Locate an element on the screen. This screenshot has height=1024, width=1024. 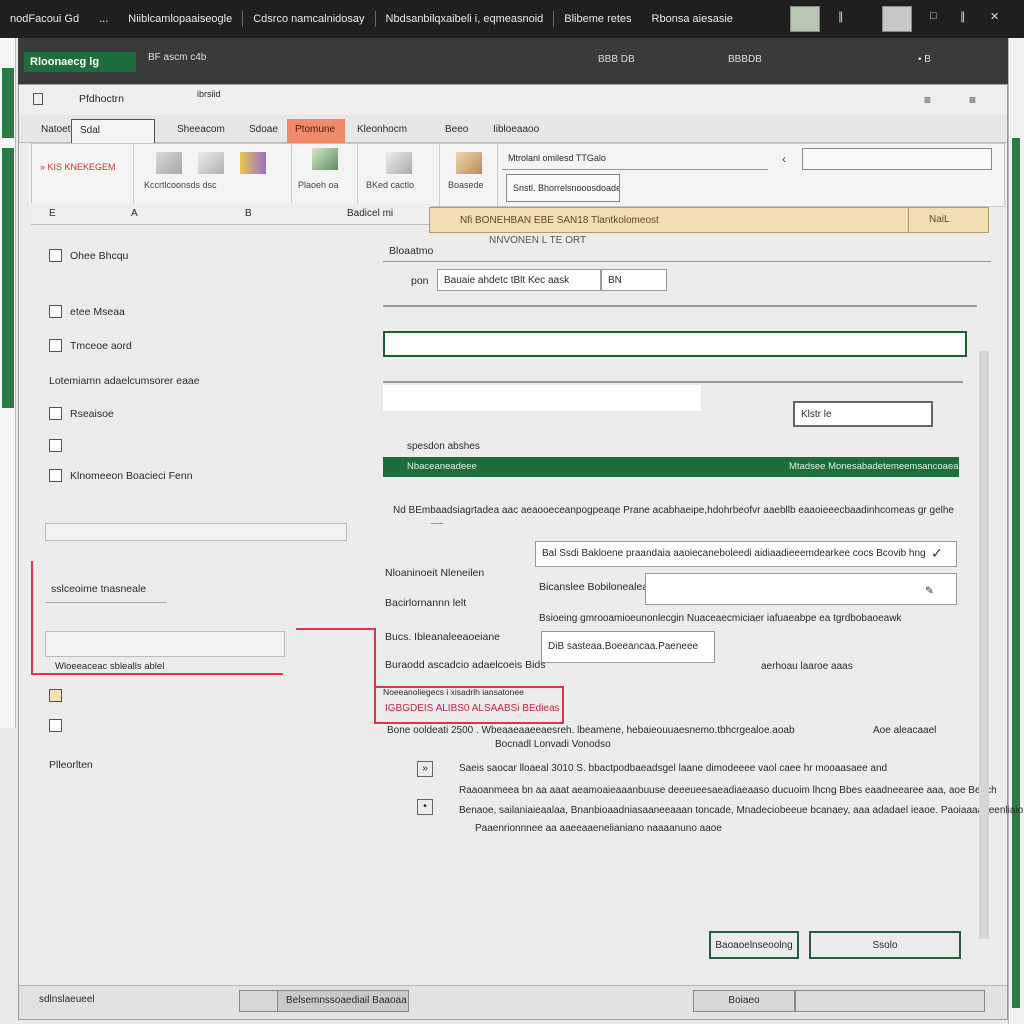
ribbon-button-label: Plaoeh oa is located at coordinates (318, 185).